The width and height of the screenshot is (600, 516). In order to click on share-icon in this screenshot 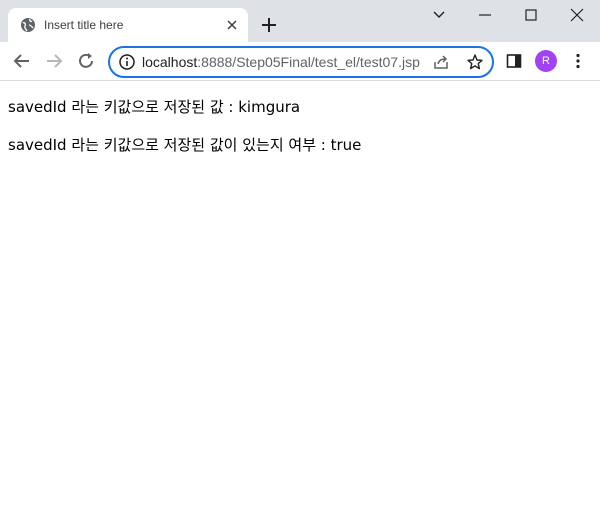, I will do `click(441, 62)`.